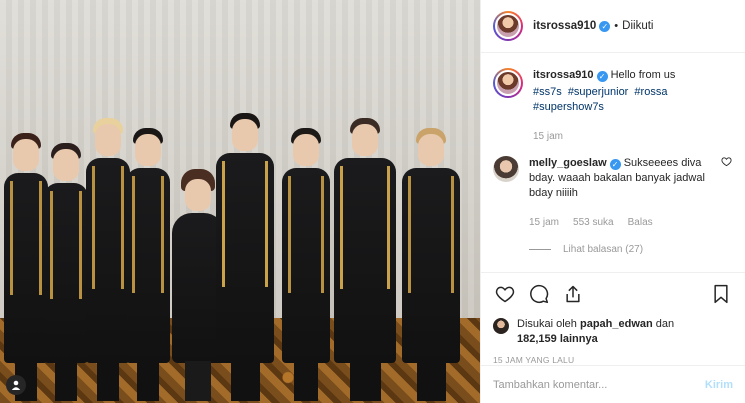  What do you see at coordinates (721, 294) in the screenshot?
I see `bookmark-icon` at bounding box center [721, 294].